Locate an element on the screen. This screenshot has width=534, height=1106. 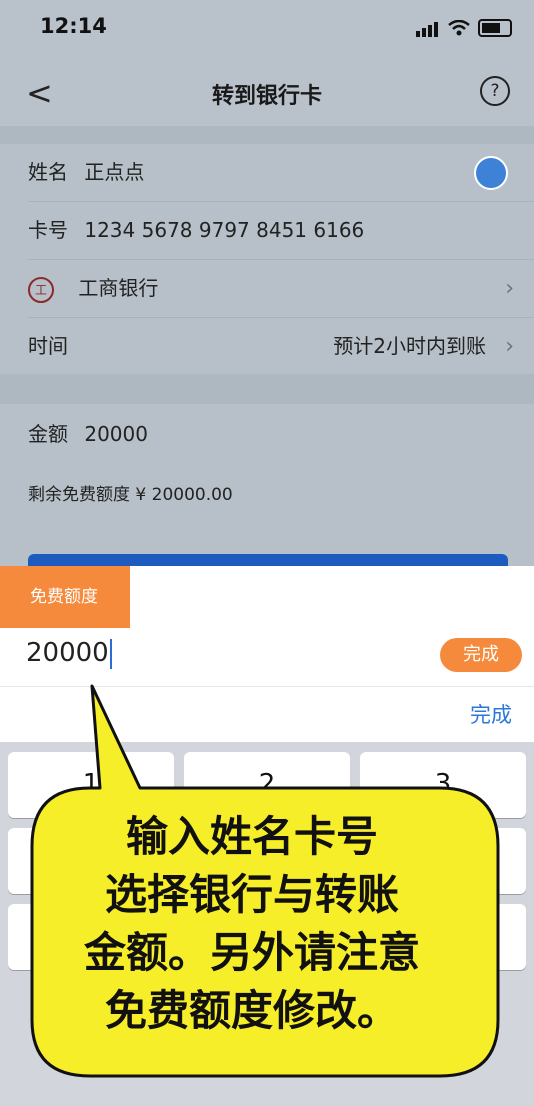
amount-input-value: 20000 is located at coordinates (67, 653).